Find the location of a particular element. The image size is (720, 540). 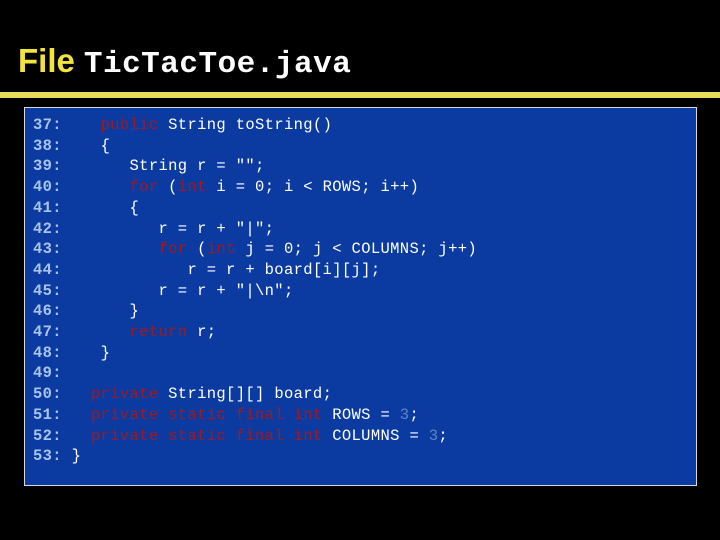

code-line: 38: { is located at coordinates (71, 146).